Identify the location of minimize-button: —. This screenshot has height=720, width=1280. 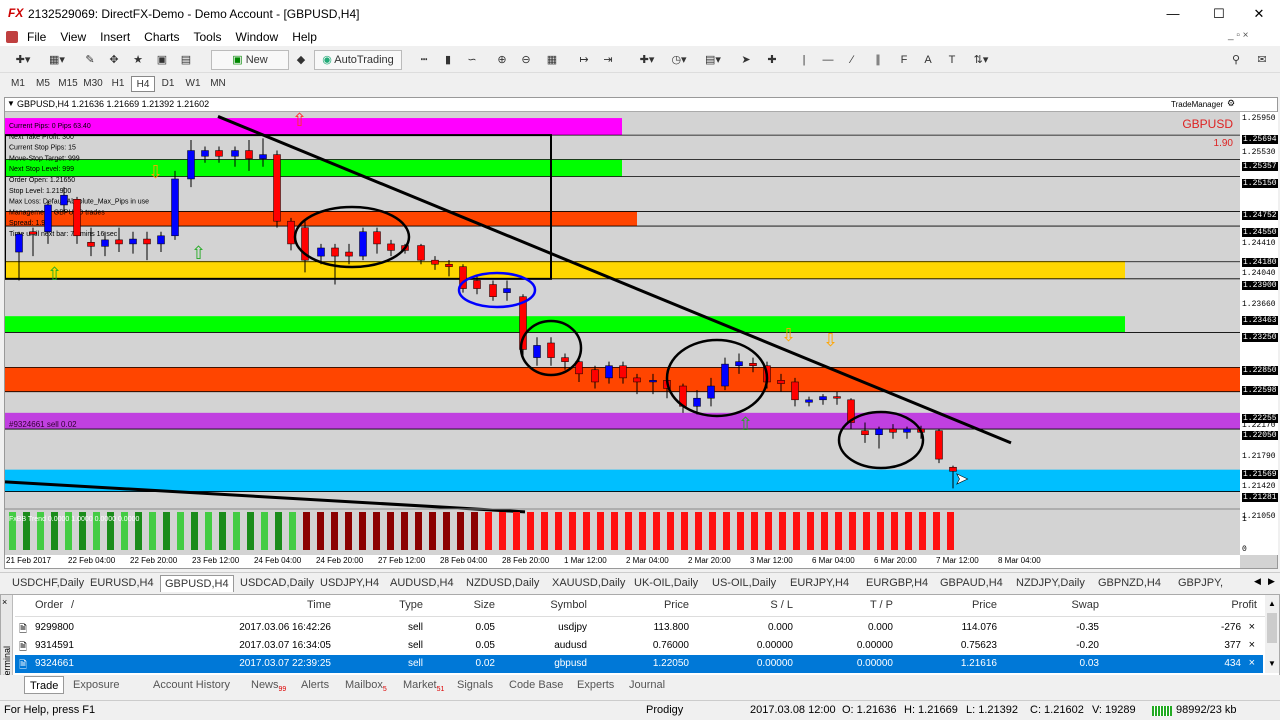
(1173, 14).